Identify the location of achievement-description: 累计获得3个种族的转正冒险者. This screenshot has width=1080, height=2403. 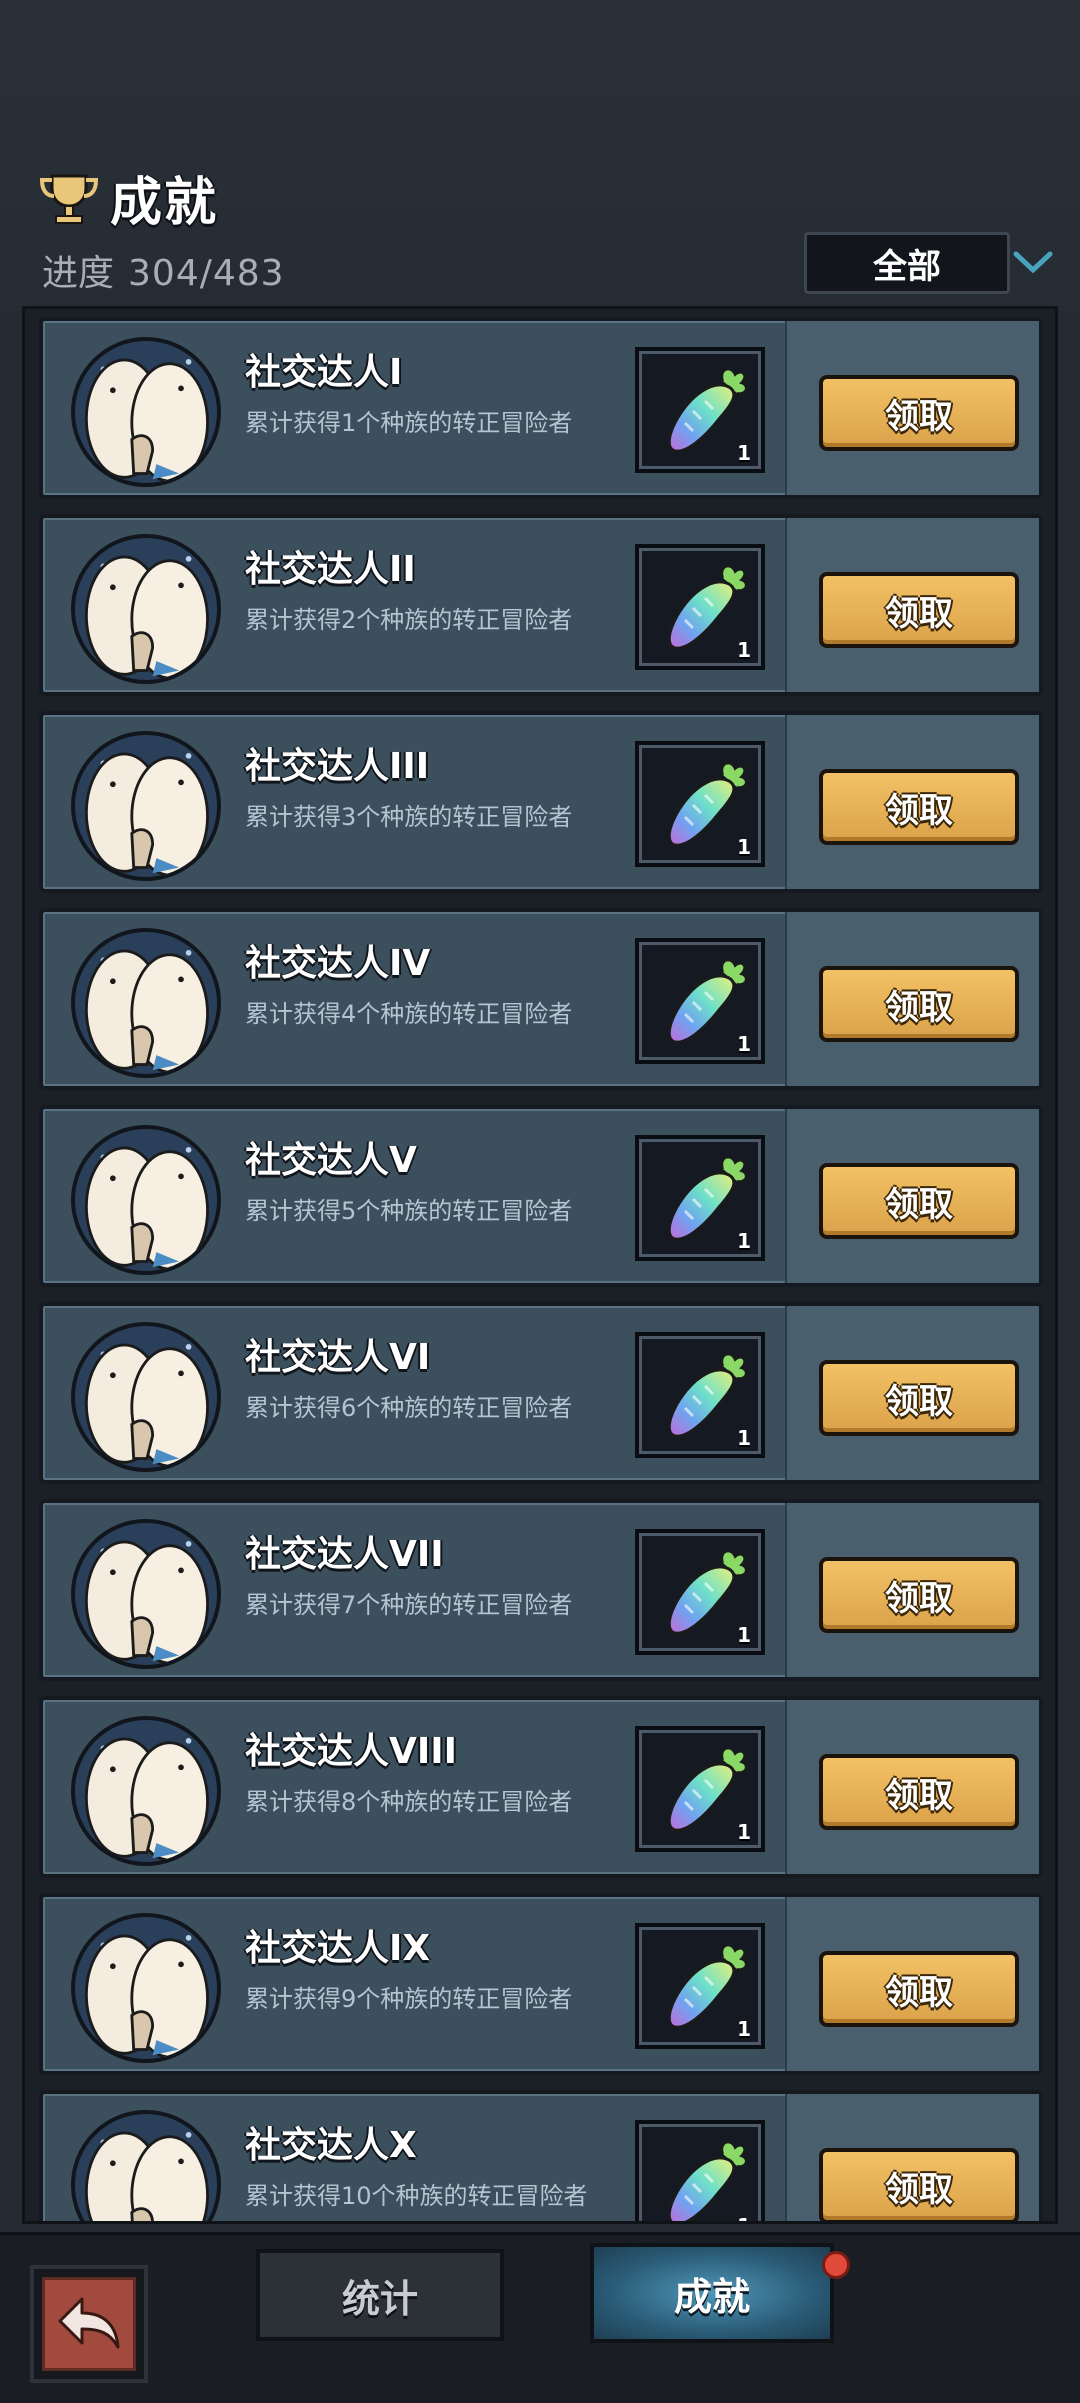
(409, 817).